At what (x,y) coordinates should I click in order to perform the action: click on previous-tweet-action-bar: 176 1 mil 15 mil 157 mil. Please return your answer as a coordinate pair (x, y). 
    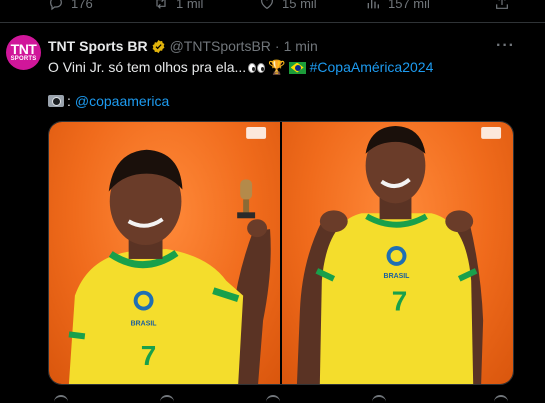
    Looking at the image, I should click on (272, 8).